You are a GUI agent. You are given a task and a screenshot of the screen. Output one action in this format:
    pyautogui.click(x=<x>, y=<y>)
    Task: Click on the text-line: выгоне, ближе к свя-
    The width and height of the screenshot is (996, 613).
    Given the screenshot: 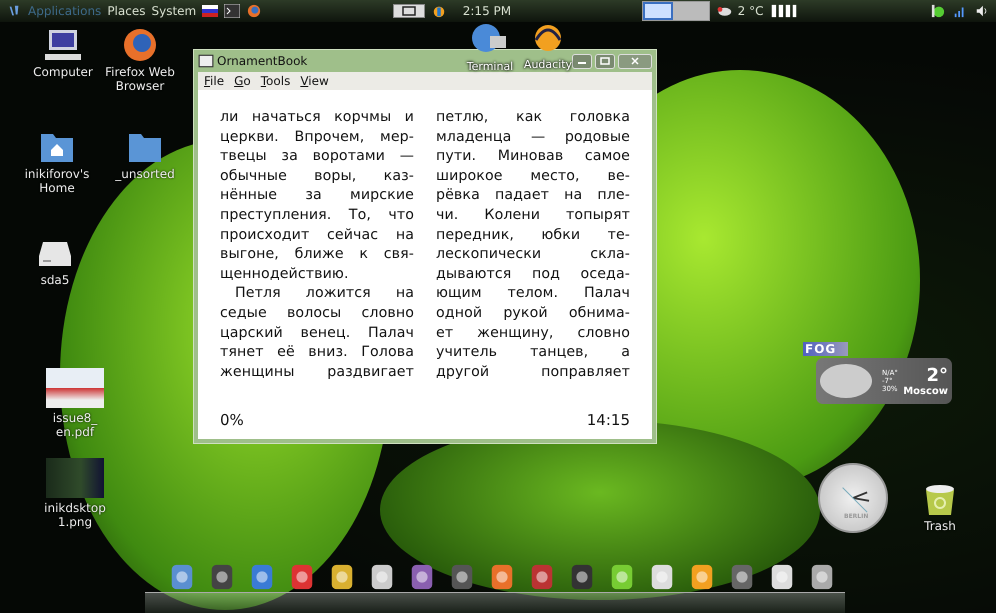 What is the action you would take?
    pyautogui.click(x=317, y=254)
    